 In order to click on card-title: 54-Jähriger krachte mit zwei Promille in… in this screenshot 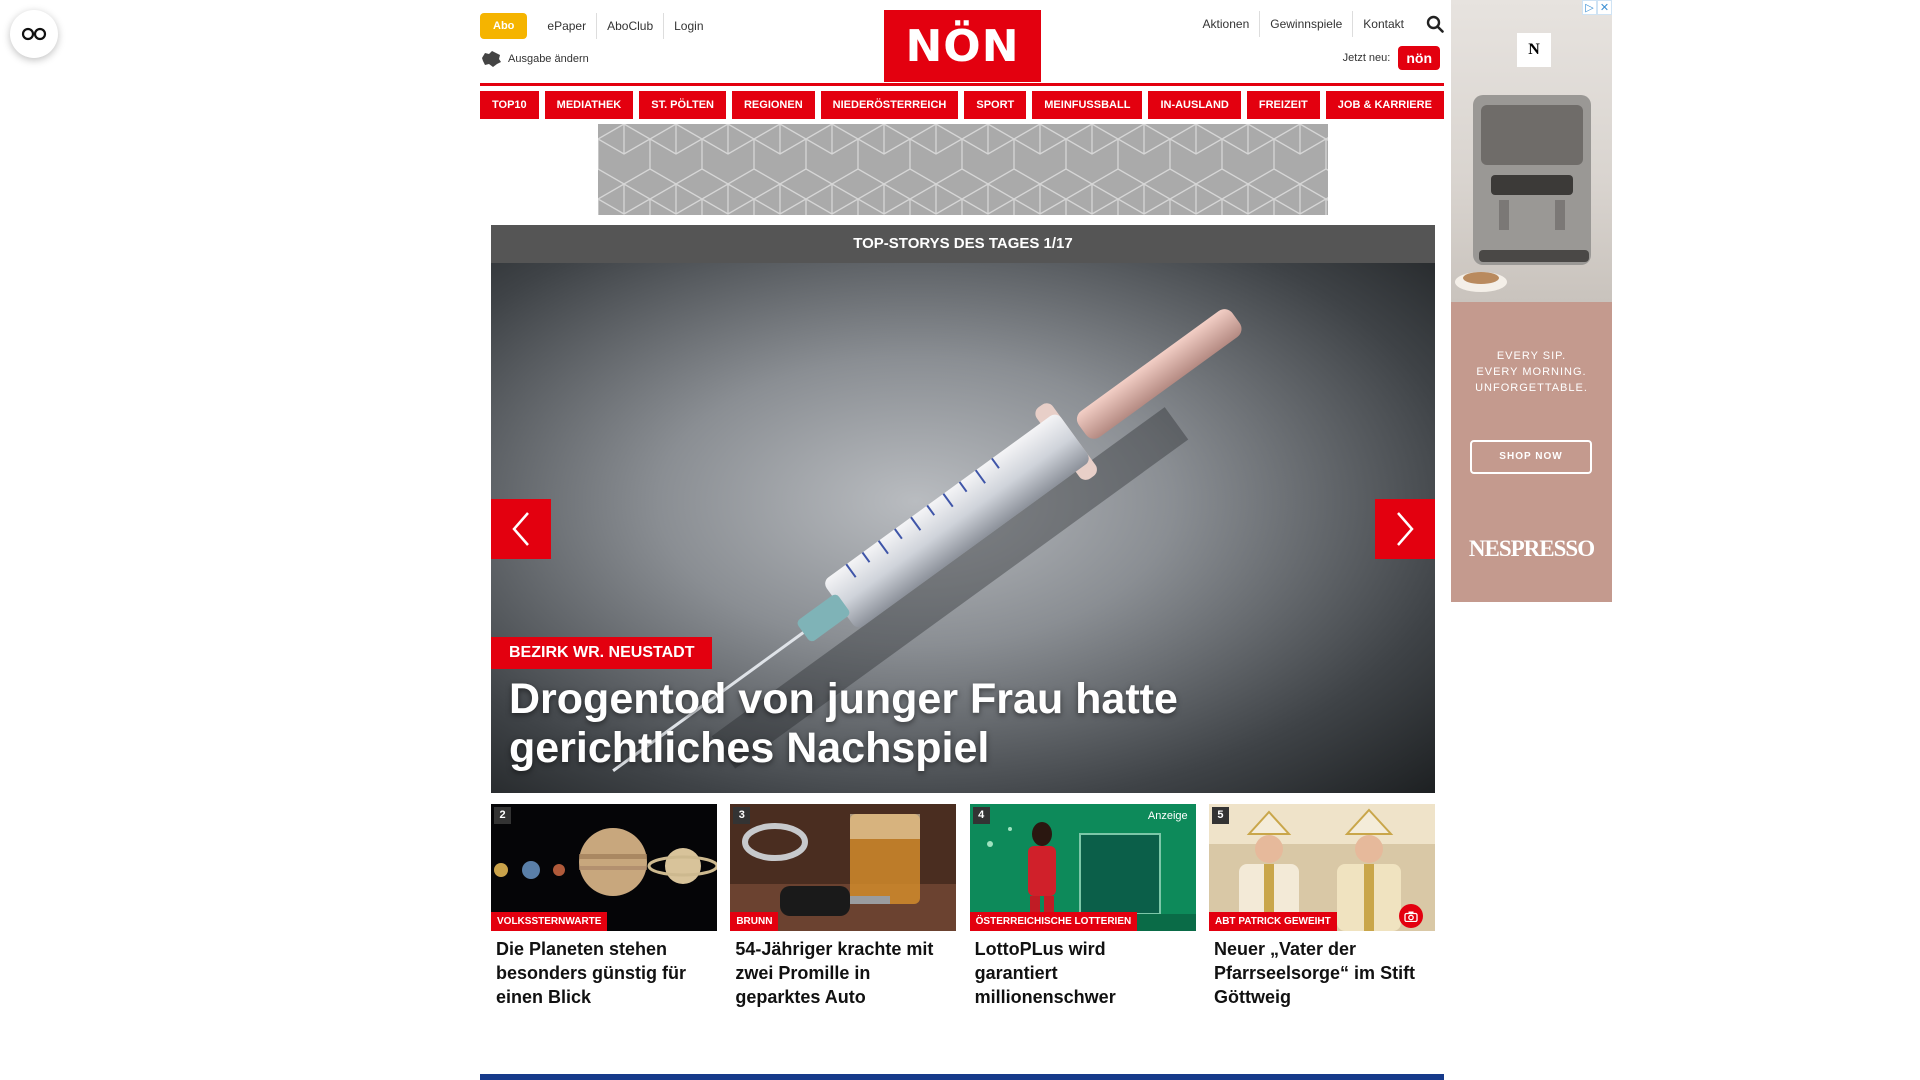, I will do `click(843, 970)`.